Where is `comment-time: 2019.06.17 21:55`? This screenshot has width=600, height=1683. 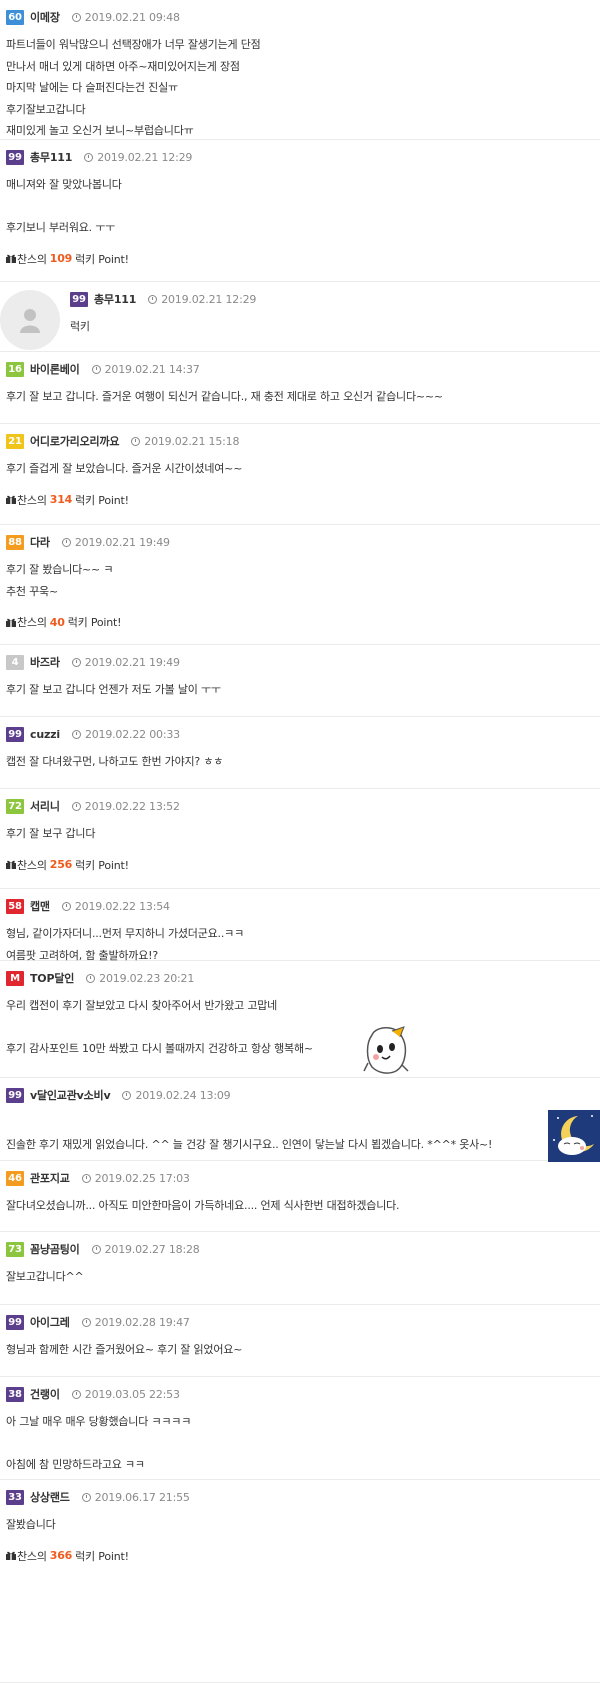 comment-time: 2019.06.17 21:55 is located at coordinates (142, 1497).